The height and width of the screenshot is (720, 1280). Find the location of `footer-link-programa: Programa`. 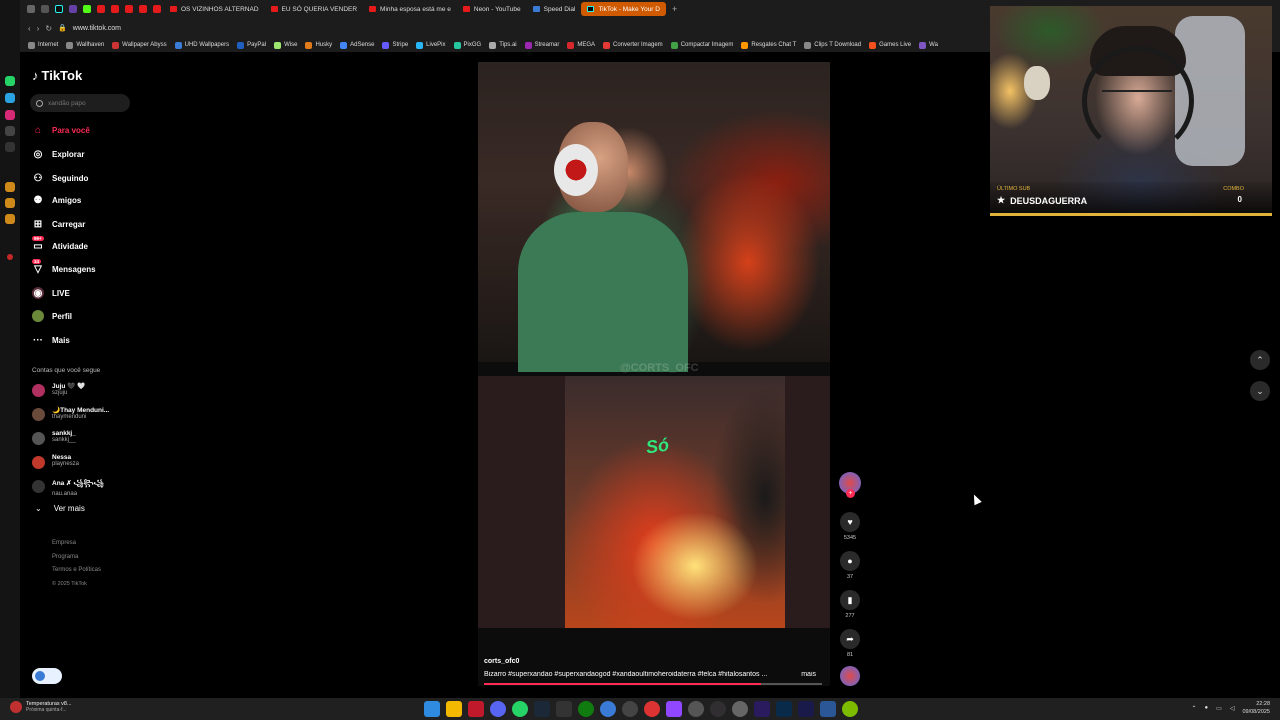

footer-link-programa: Programa is located at coordinates (76, 558).